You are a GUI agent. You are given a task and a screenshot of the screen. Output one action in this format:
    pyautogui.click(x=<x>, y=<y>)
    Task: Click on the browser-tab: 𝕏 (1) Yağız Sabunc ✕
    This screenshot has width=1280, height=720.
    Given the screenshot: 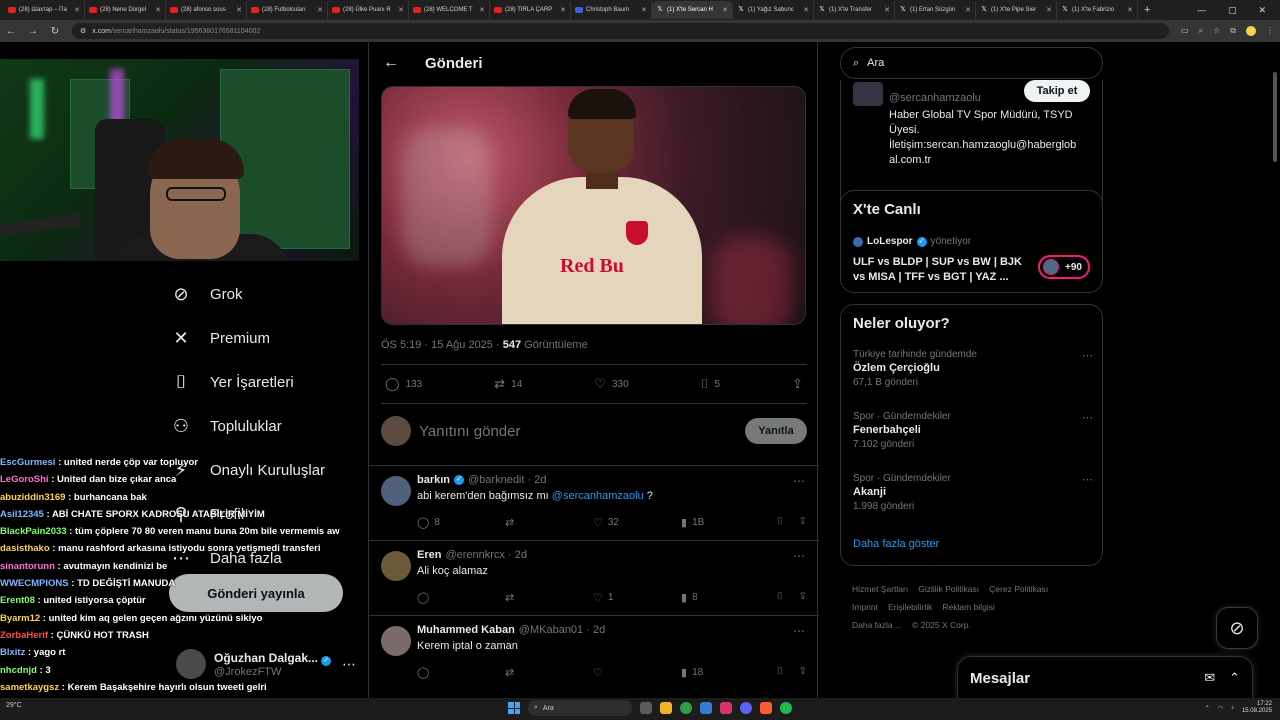 What is the action you would take?
    pyautogui.click(x=773, y=10)
    